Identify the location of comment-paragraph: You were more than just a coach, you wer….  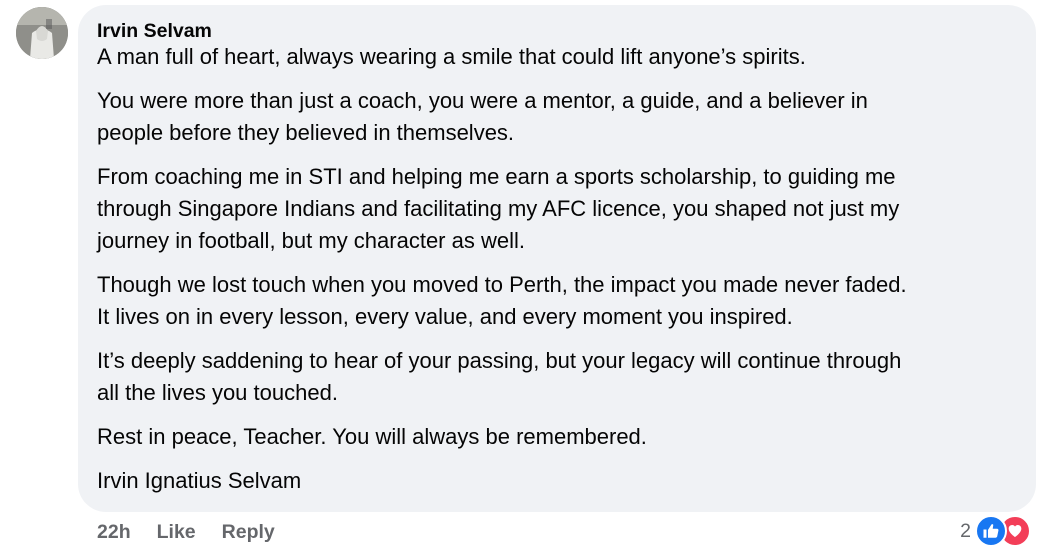
(482, 116).